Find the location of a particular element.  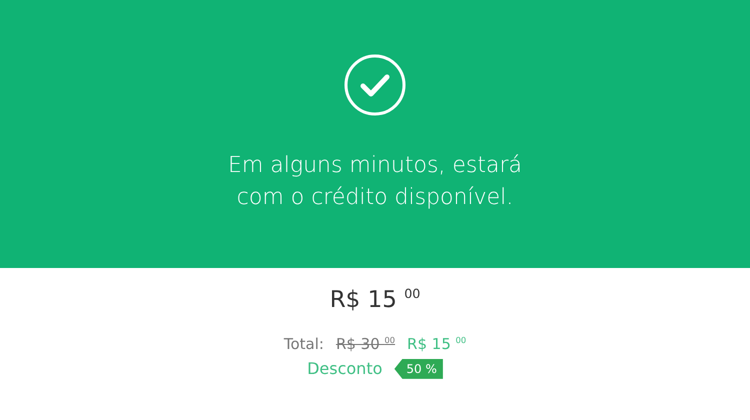

checkmark-circle-icon is located at coordinates (375, 85).